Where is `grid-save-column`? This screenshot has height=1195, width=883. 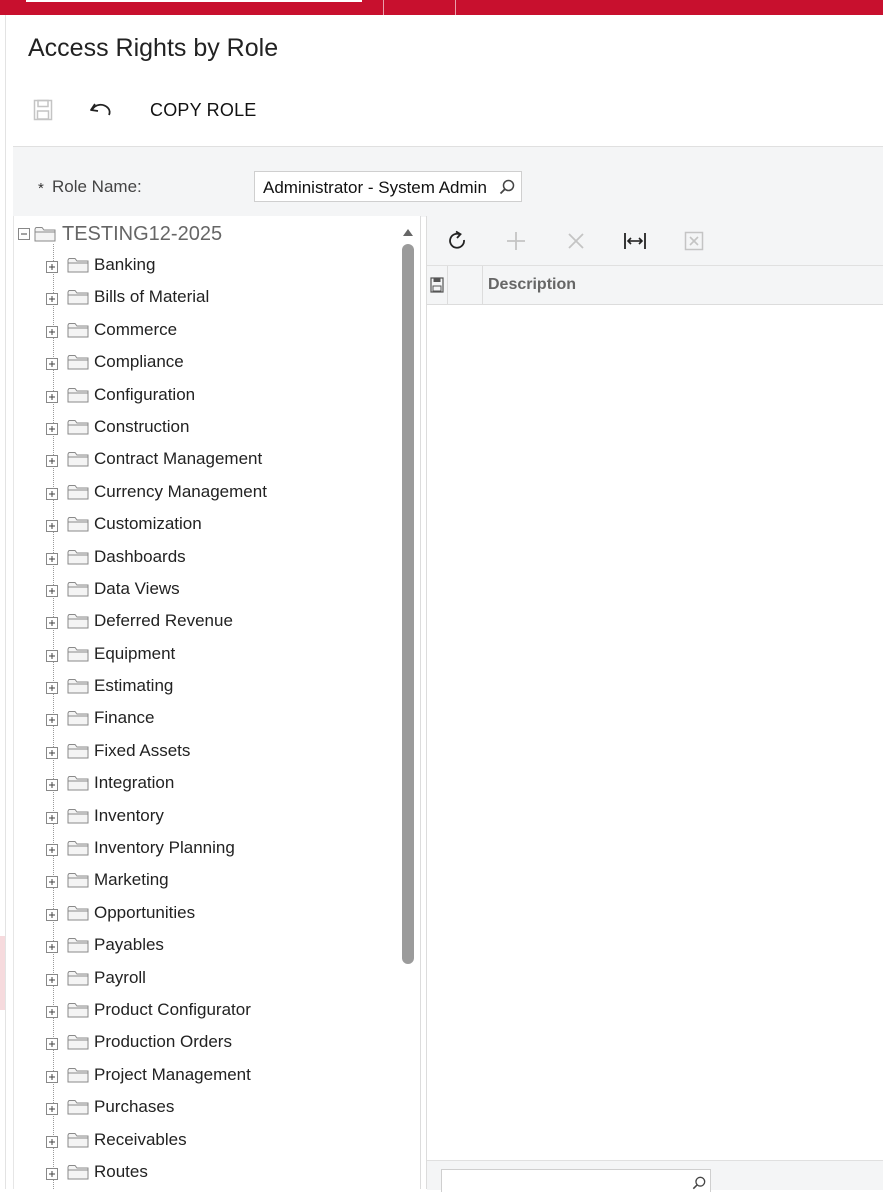
grid-save-column is located at coordinates (437, 285).